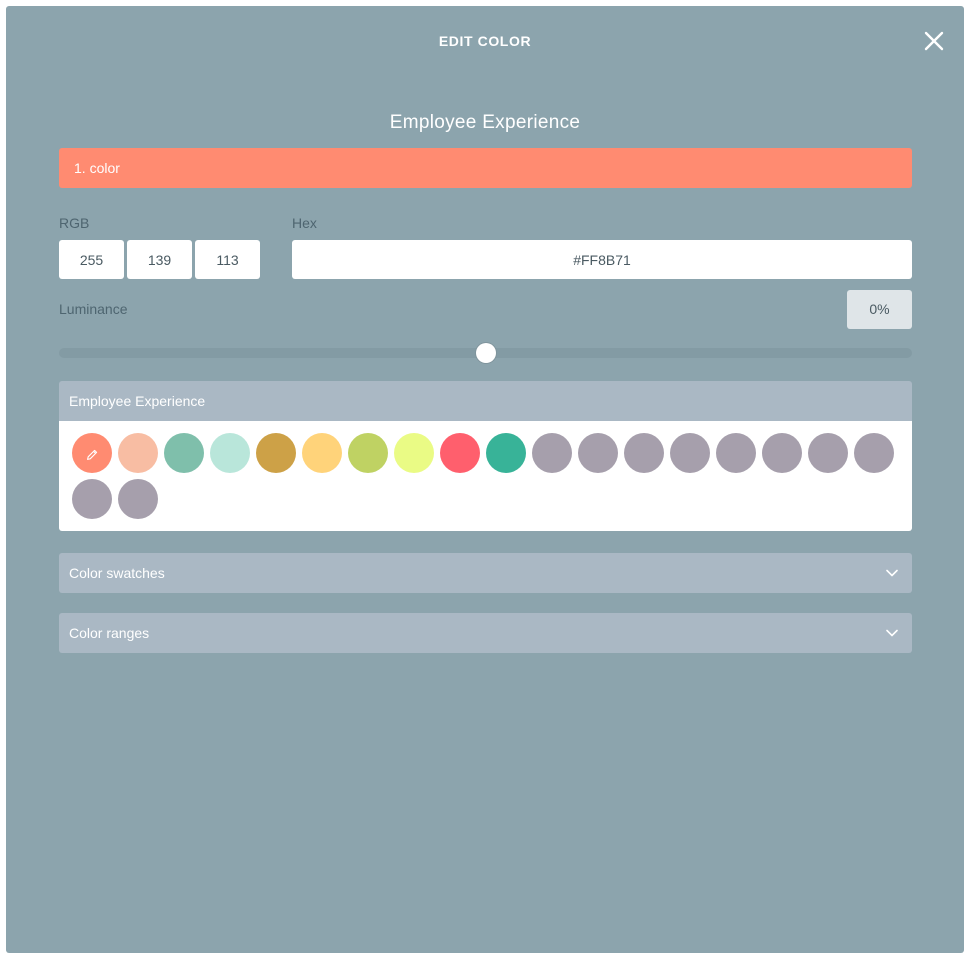  I want to click on color-ranges-title: Color ranges, so click(109, 633).